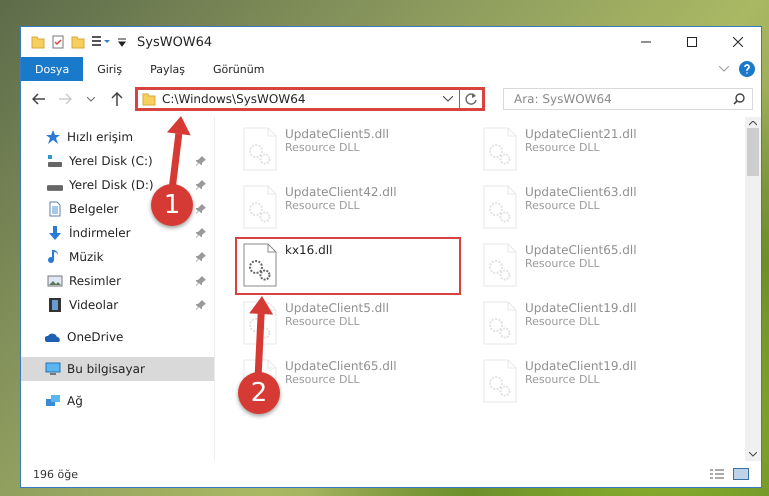 The image size is (769, 496). What do you see at coordinates (471, 99) in the screenshot?
I see `refresh-icon` at bounding box center [471, 99].